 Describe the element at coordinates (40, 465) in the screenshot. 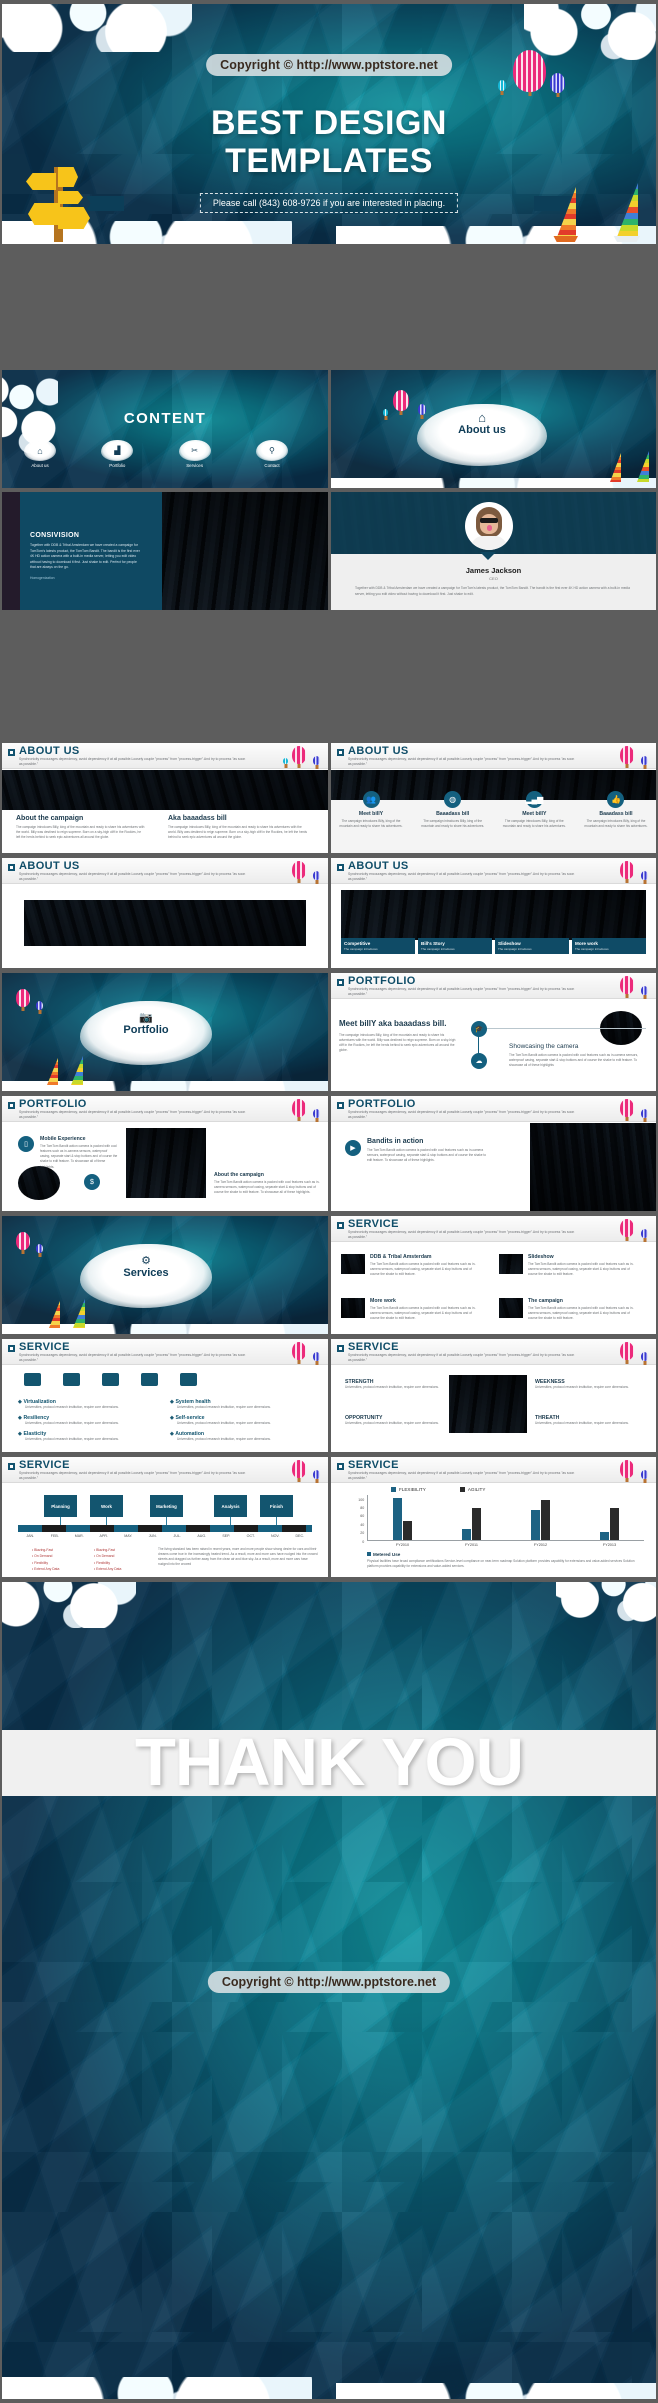

I see `content-item-label: About us` at that location.